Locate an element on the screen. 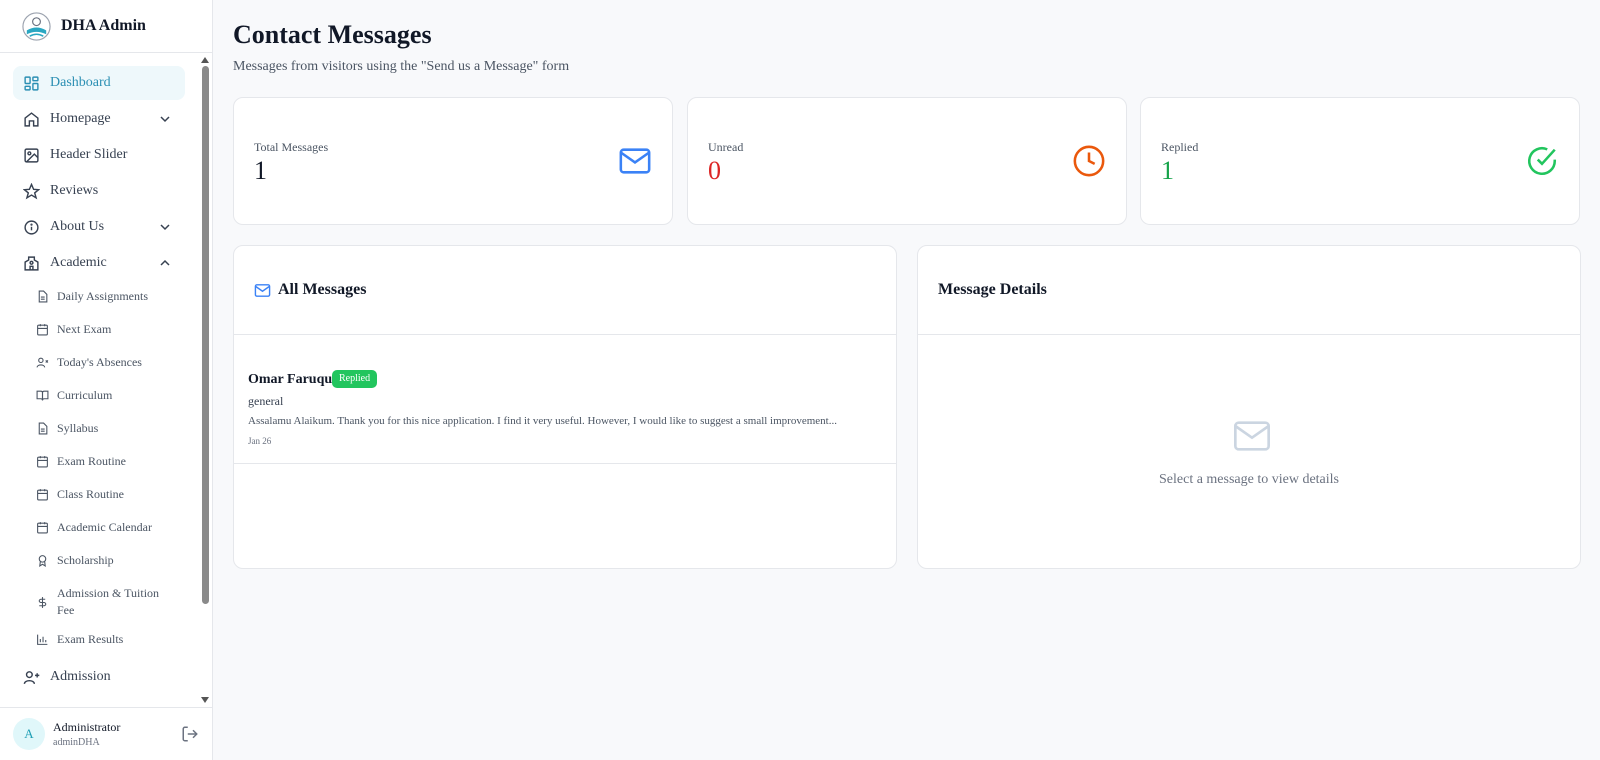  stat-label: Unread is located at coordinates (726, 147).